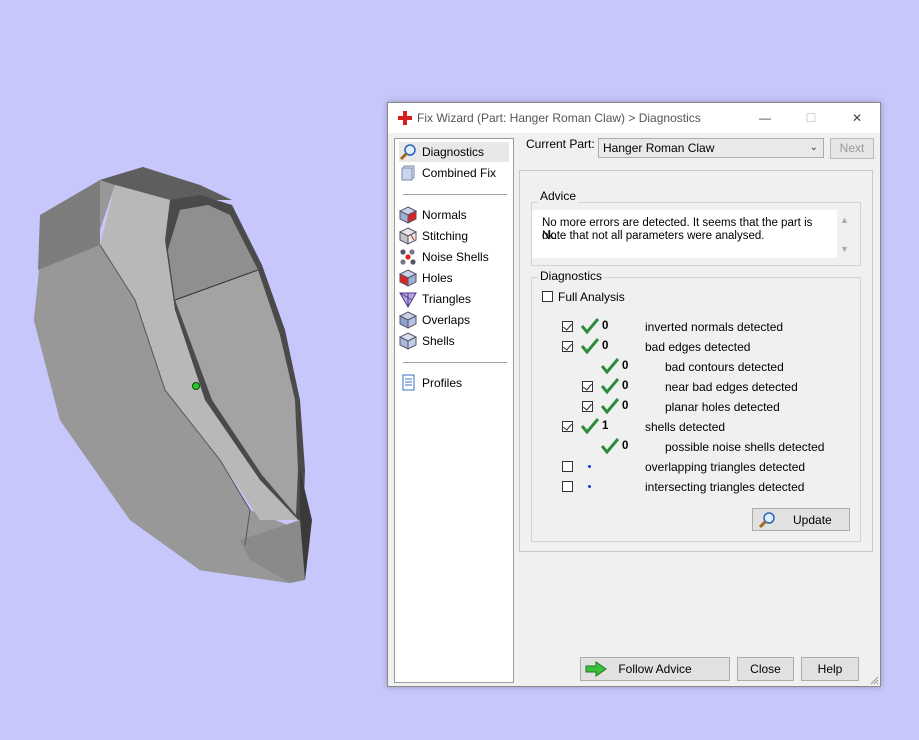 This screenshot has height=740, width=919. What do you see at coordinates (567, 326) in the screenshot?
I see `inverted-normals-checkbox` at bounding box center [567, 326].